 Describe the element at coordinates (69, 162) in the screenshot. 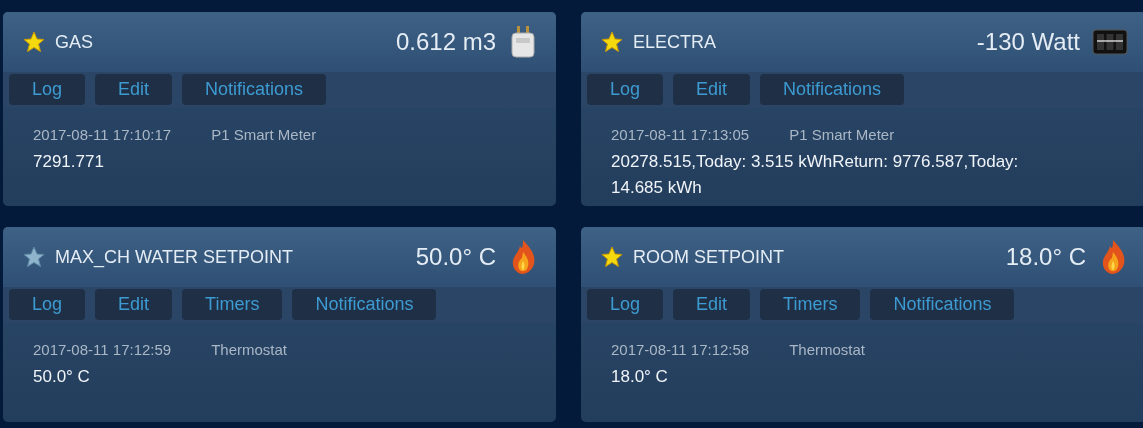

I see `device-data: 7291.771` at that location.